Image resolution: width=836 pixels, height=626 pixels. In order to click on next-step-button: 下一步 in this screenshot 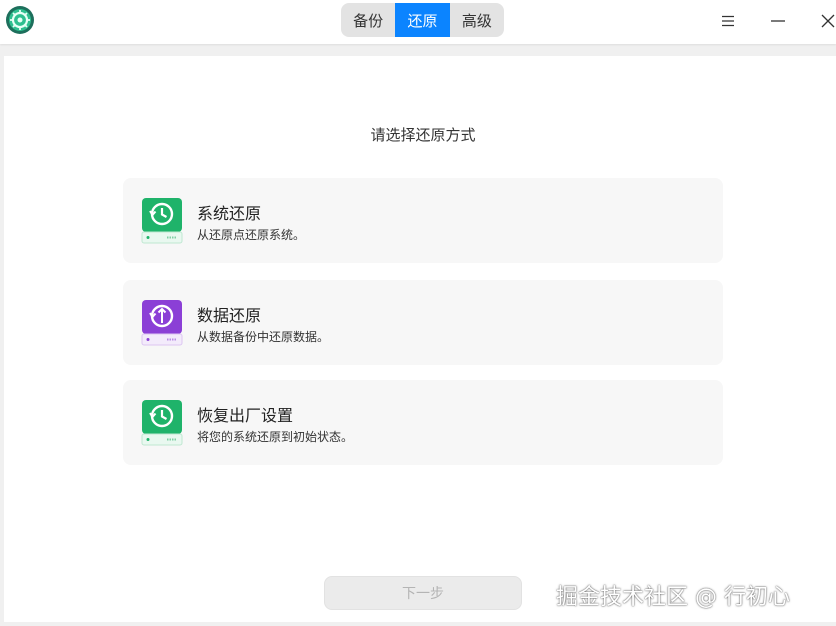, I will do `click(423, 593)`.